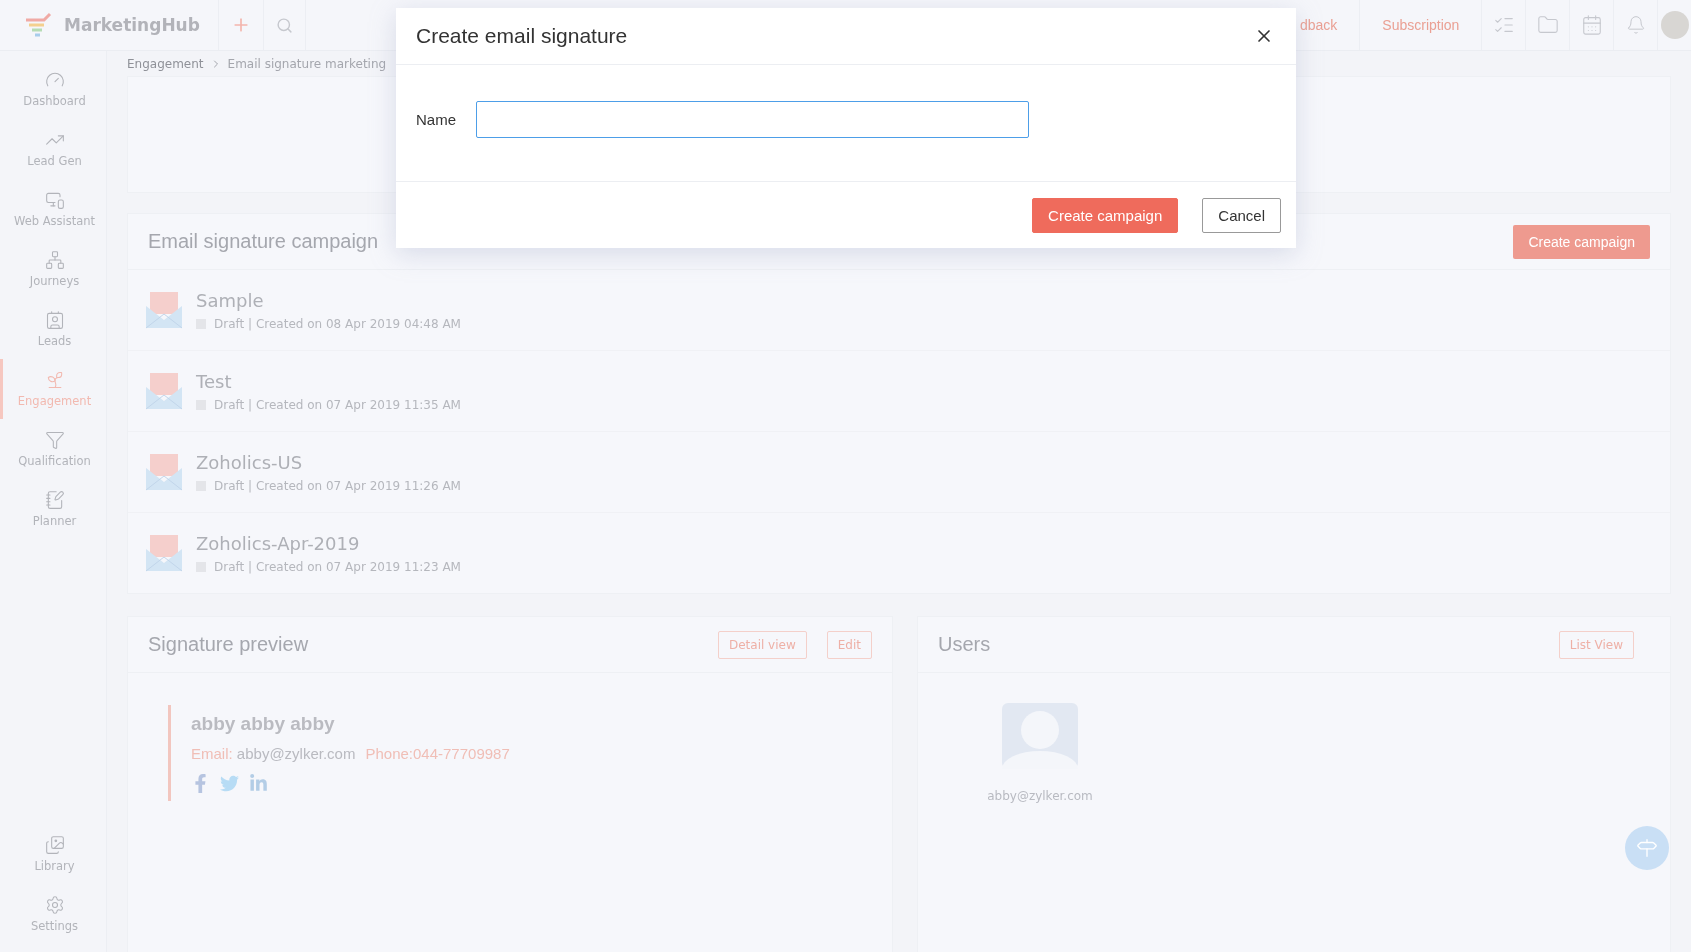  What do you see at coordinates (54, 845) in the screenshot?
I see `images-icon` at bounding box center [54, 845].